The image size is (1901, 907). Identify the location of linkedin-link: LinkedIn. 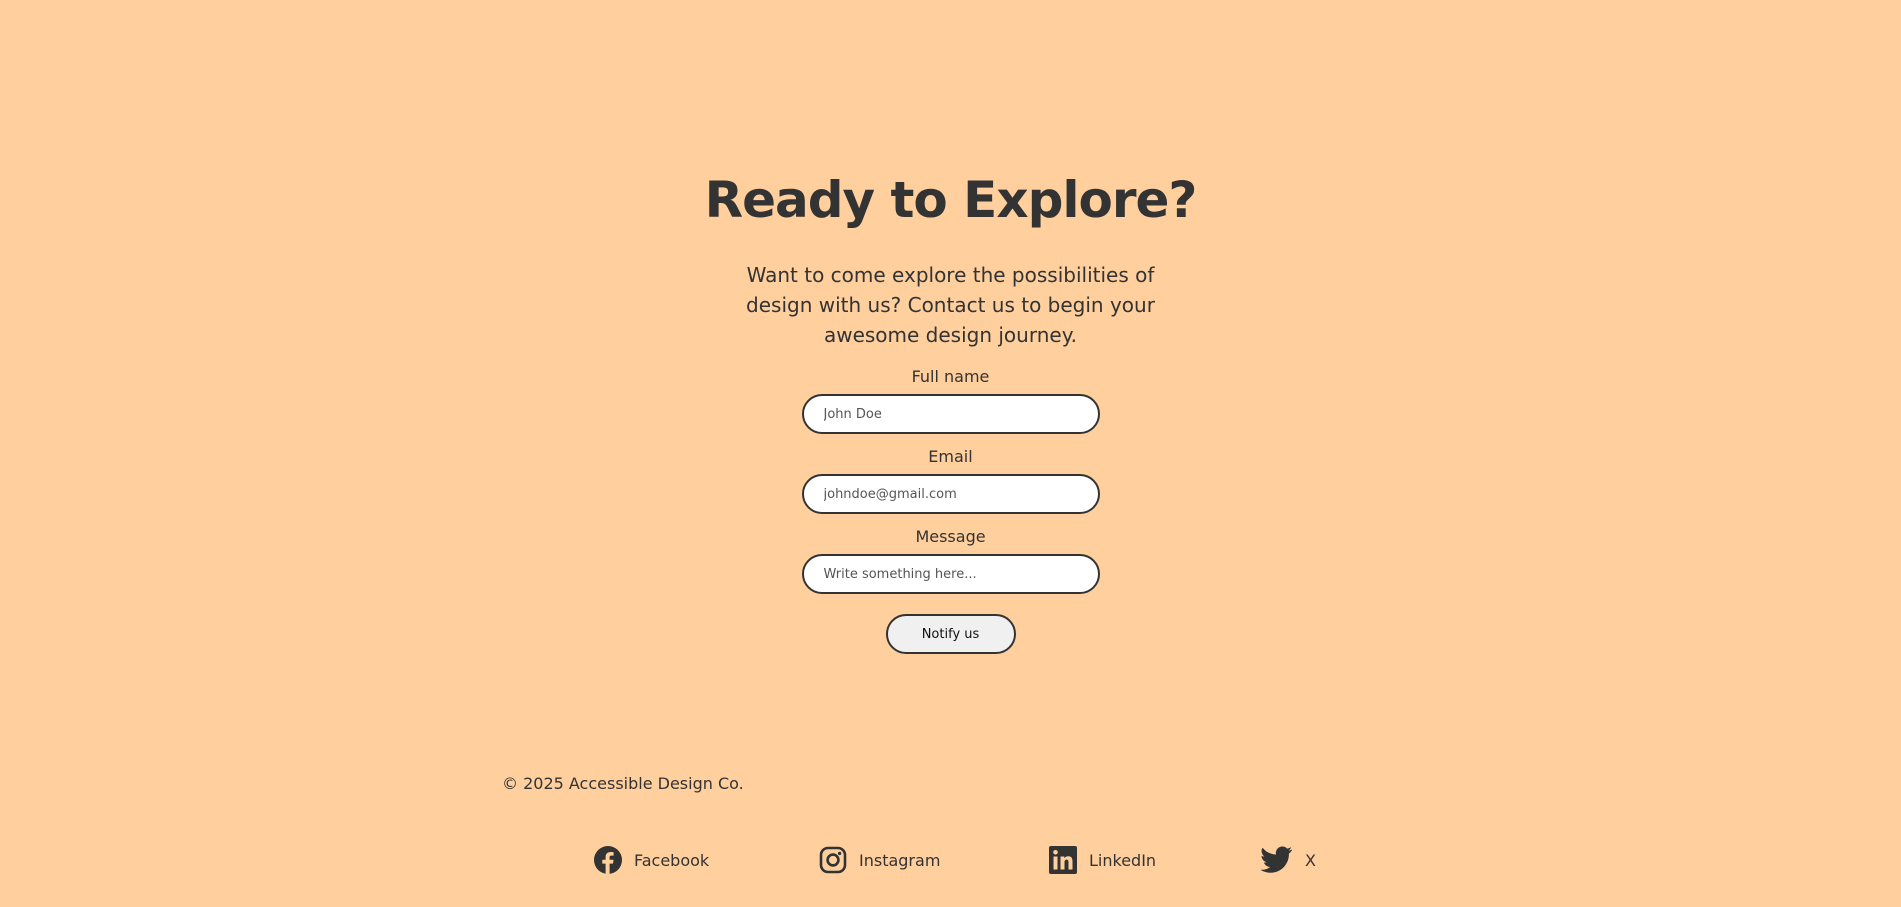
(1102, 860).